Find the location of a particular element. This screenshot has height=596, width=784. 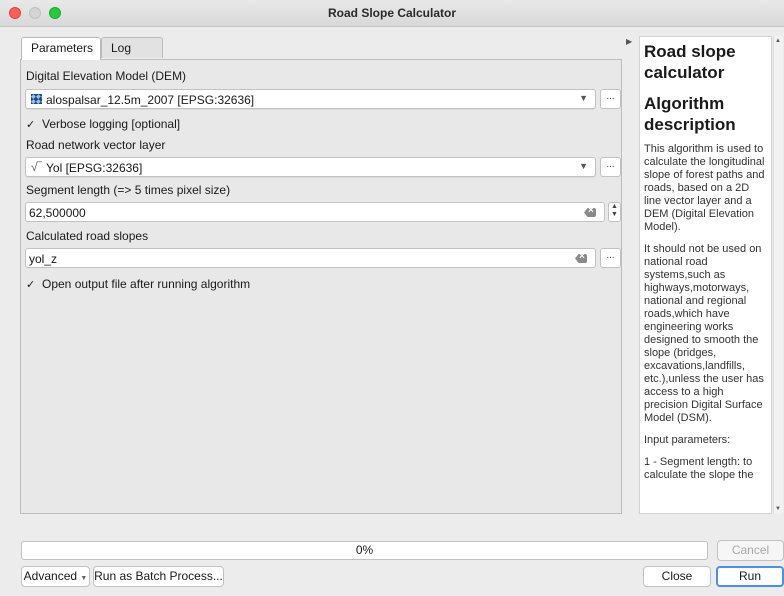

cancel-button: Cancel is located at coordinates (750, 550).